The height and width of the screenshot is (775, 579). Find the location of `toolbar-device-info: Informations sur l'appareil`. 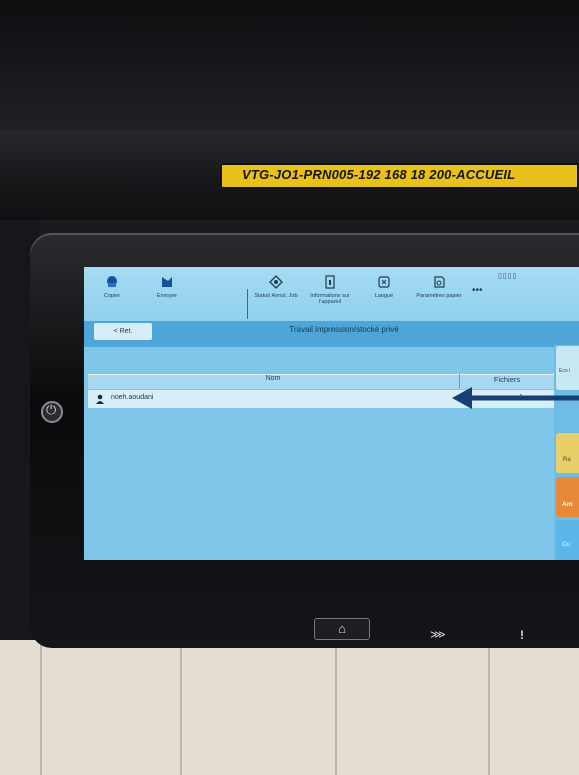

toolbar-device-info: Informations sur l'appareil is located at coordinates (330, 290).